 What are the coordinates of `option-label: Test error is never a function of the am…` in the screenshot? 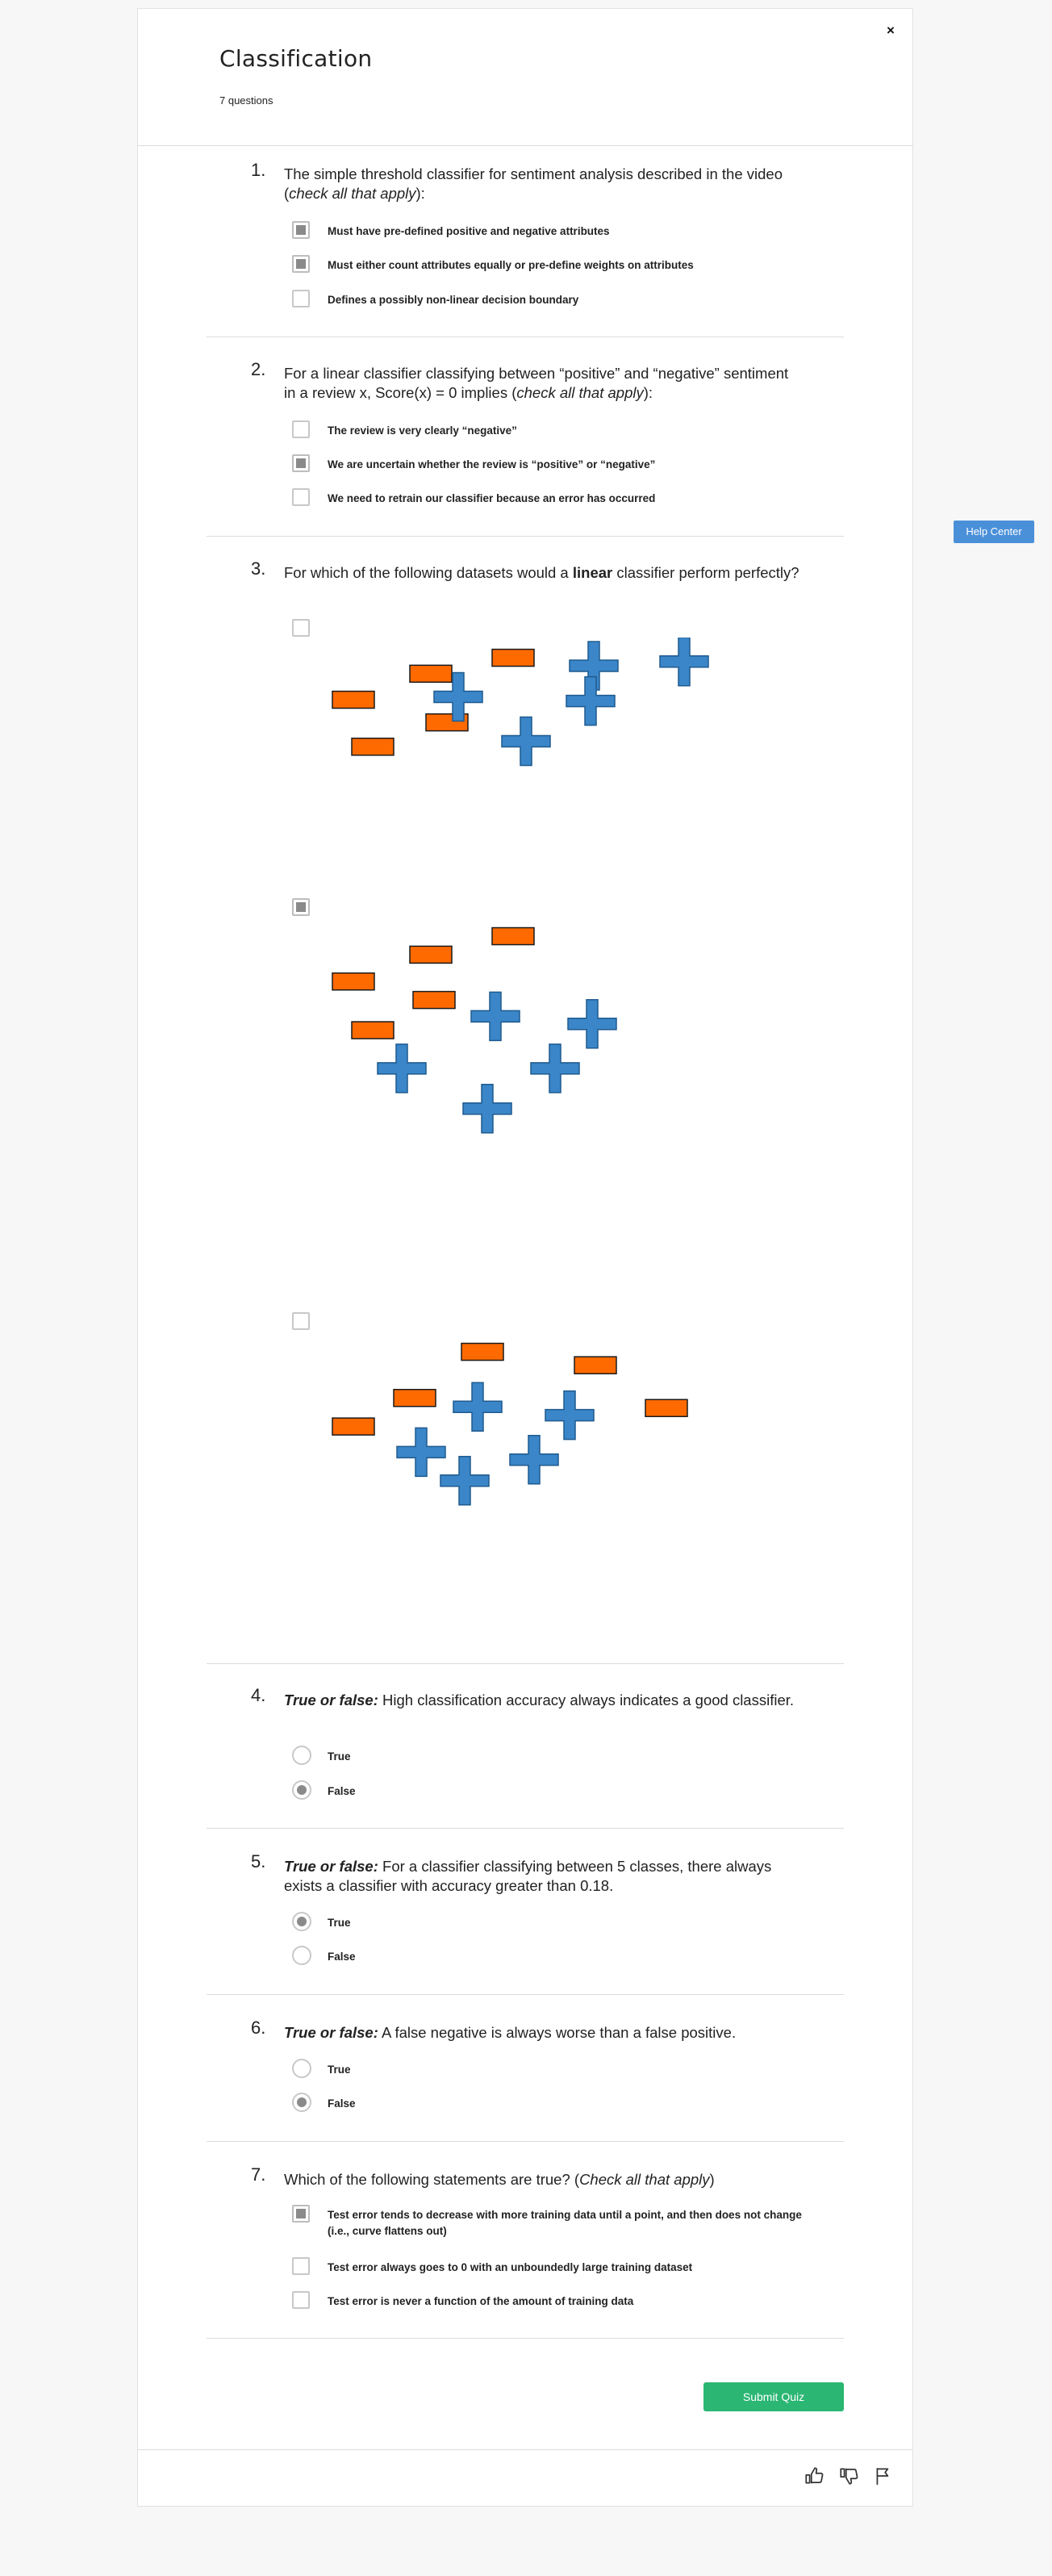 It's located at (481, 2301).